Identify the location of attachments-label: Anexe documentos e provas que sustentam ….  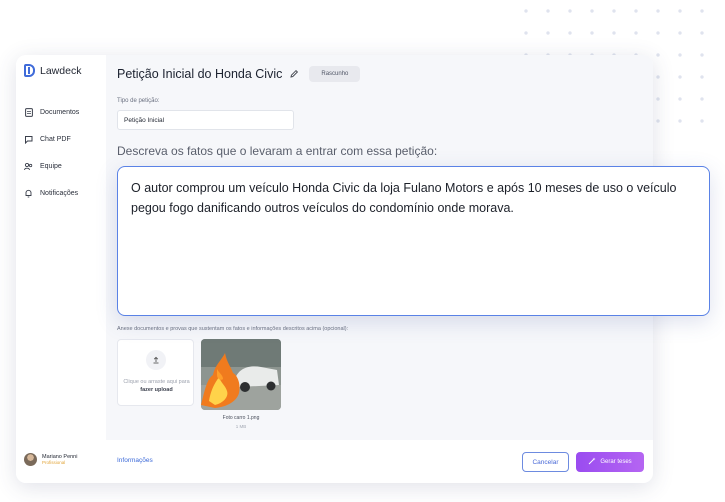
(233, 329).